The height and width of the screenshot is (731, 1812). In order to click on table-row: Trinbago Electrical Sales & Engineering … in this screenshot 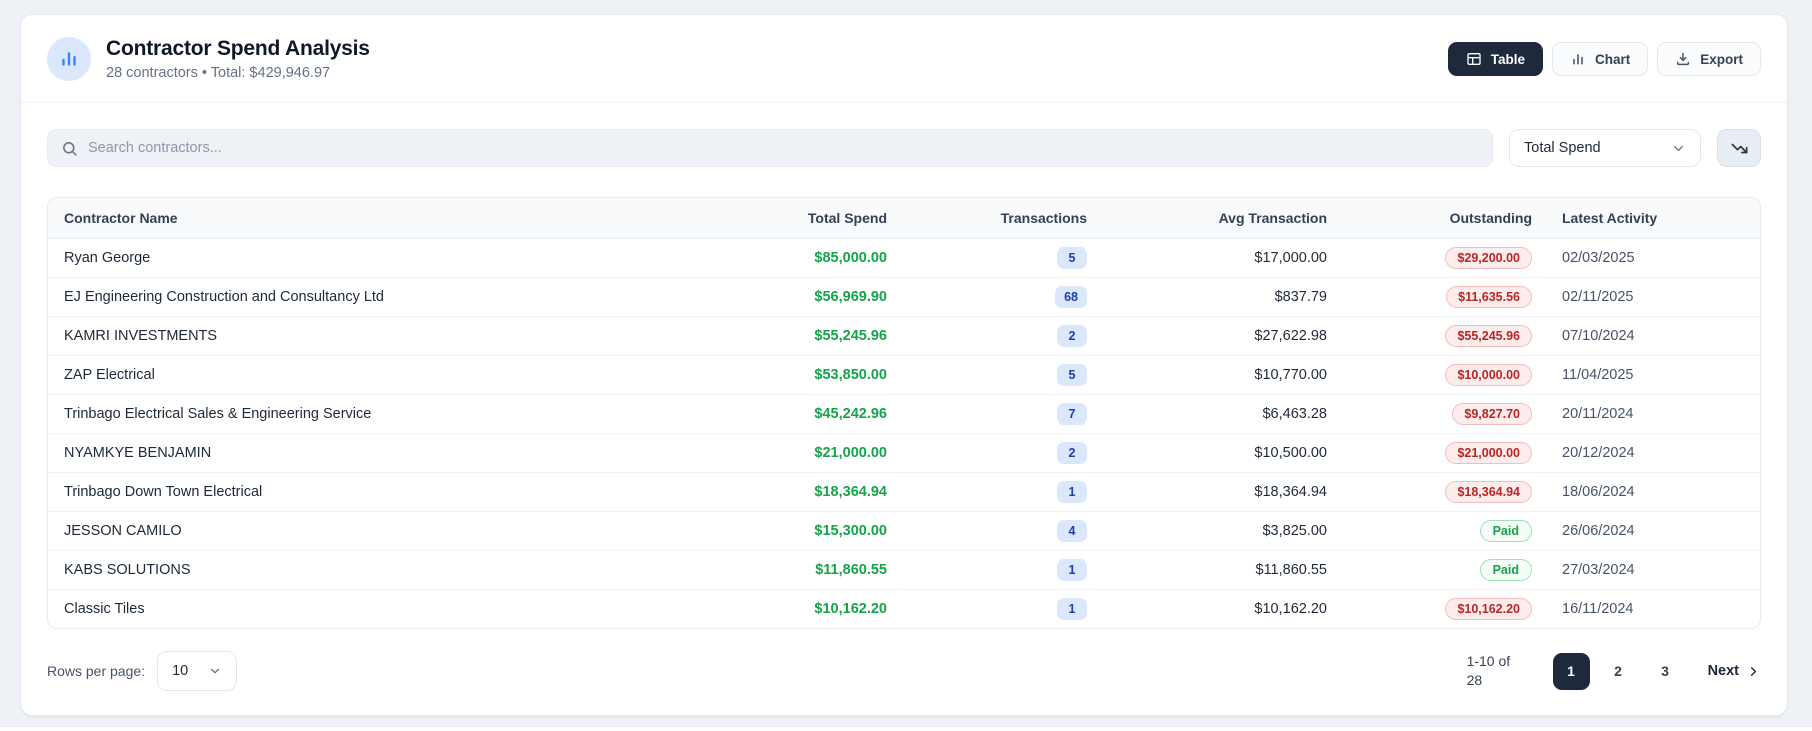, I will do `click(904, 414)`.